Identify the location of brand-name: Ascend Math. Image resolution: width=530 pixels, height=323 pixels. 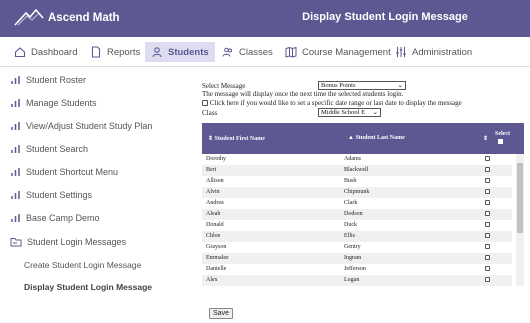
(84, 18).